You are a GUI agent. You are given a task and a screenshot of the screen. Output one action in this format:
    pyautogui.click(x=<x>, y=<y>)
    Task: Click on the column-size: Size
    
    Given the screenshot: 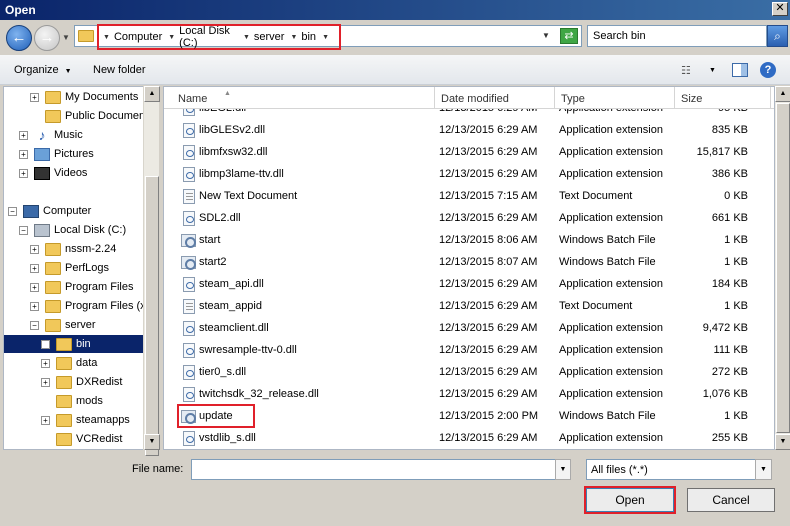 What is the action you would take?
    pyautogui.click(x=723, y=98)
    